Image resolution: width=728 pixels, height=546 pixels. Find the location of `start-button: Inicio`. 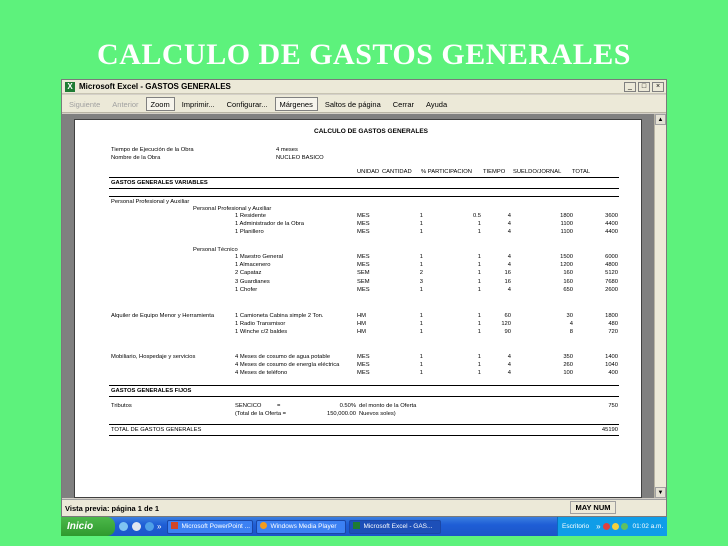

start-button: Inicio is located at coordinates (88, 526).